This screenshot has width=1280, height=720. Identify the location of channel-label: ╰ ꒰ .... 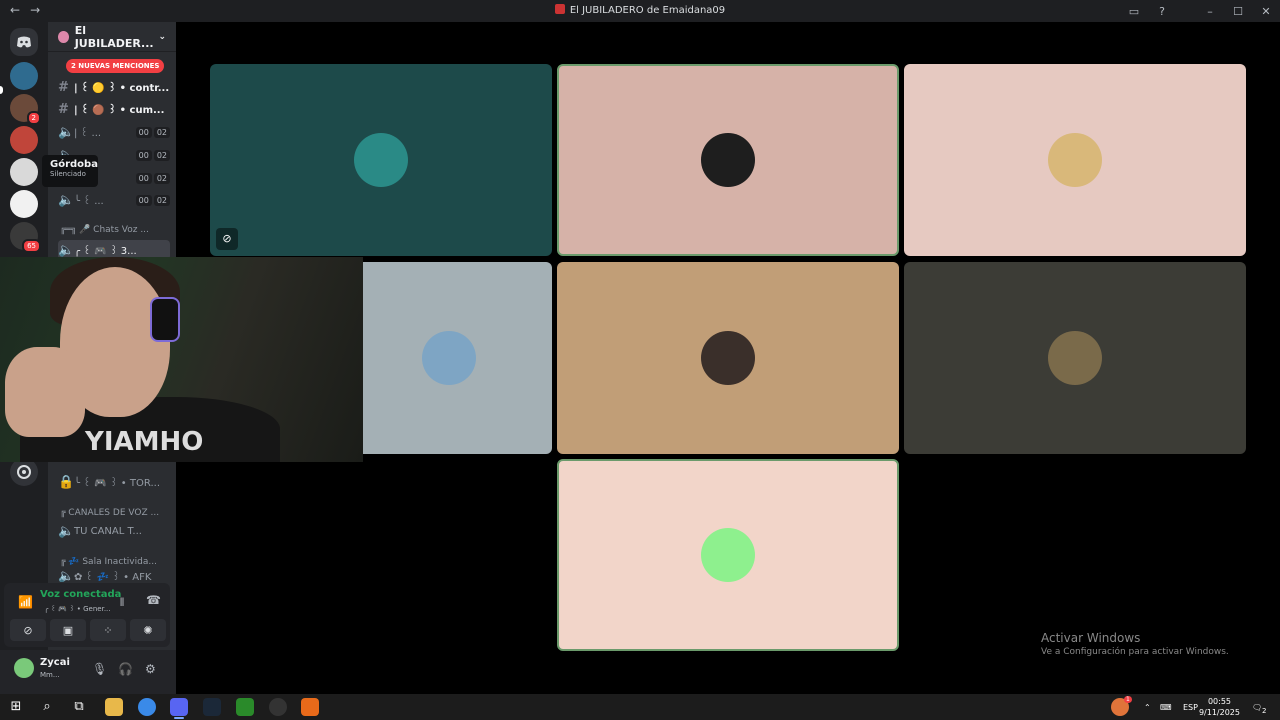
(89, 201).